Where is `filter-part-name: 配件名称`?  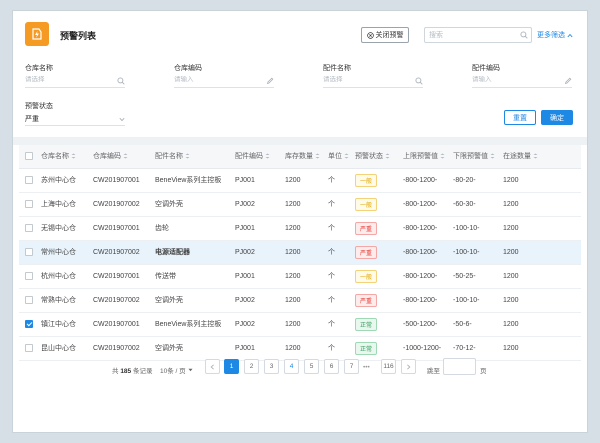 filter-part-name: 配件名称 is located at coordinates (373, 75).